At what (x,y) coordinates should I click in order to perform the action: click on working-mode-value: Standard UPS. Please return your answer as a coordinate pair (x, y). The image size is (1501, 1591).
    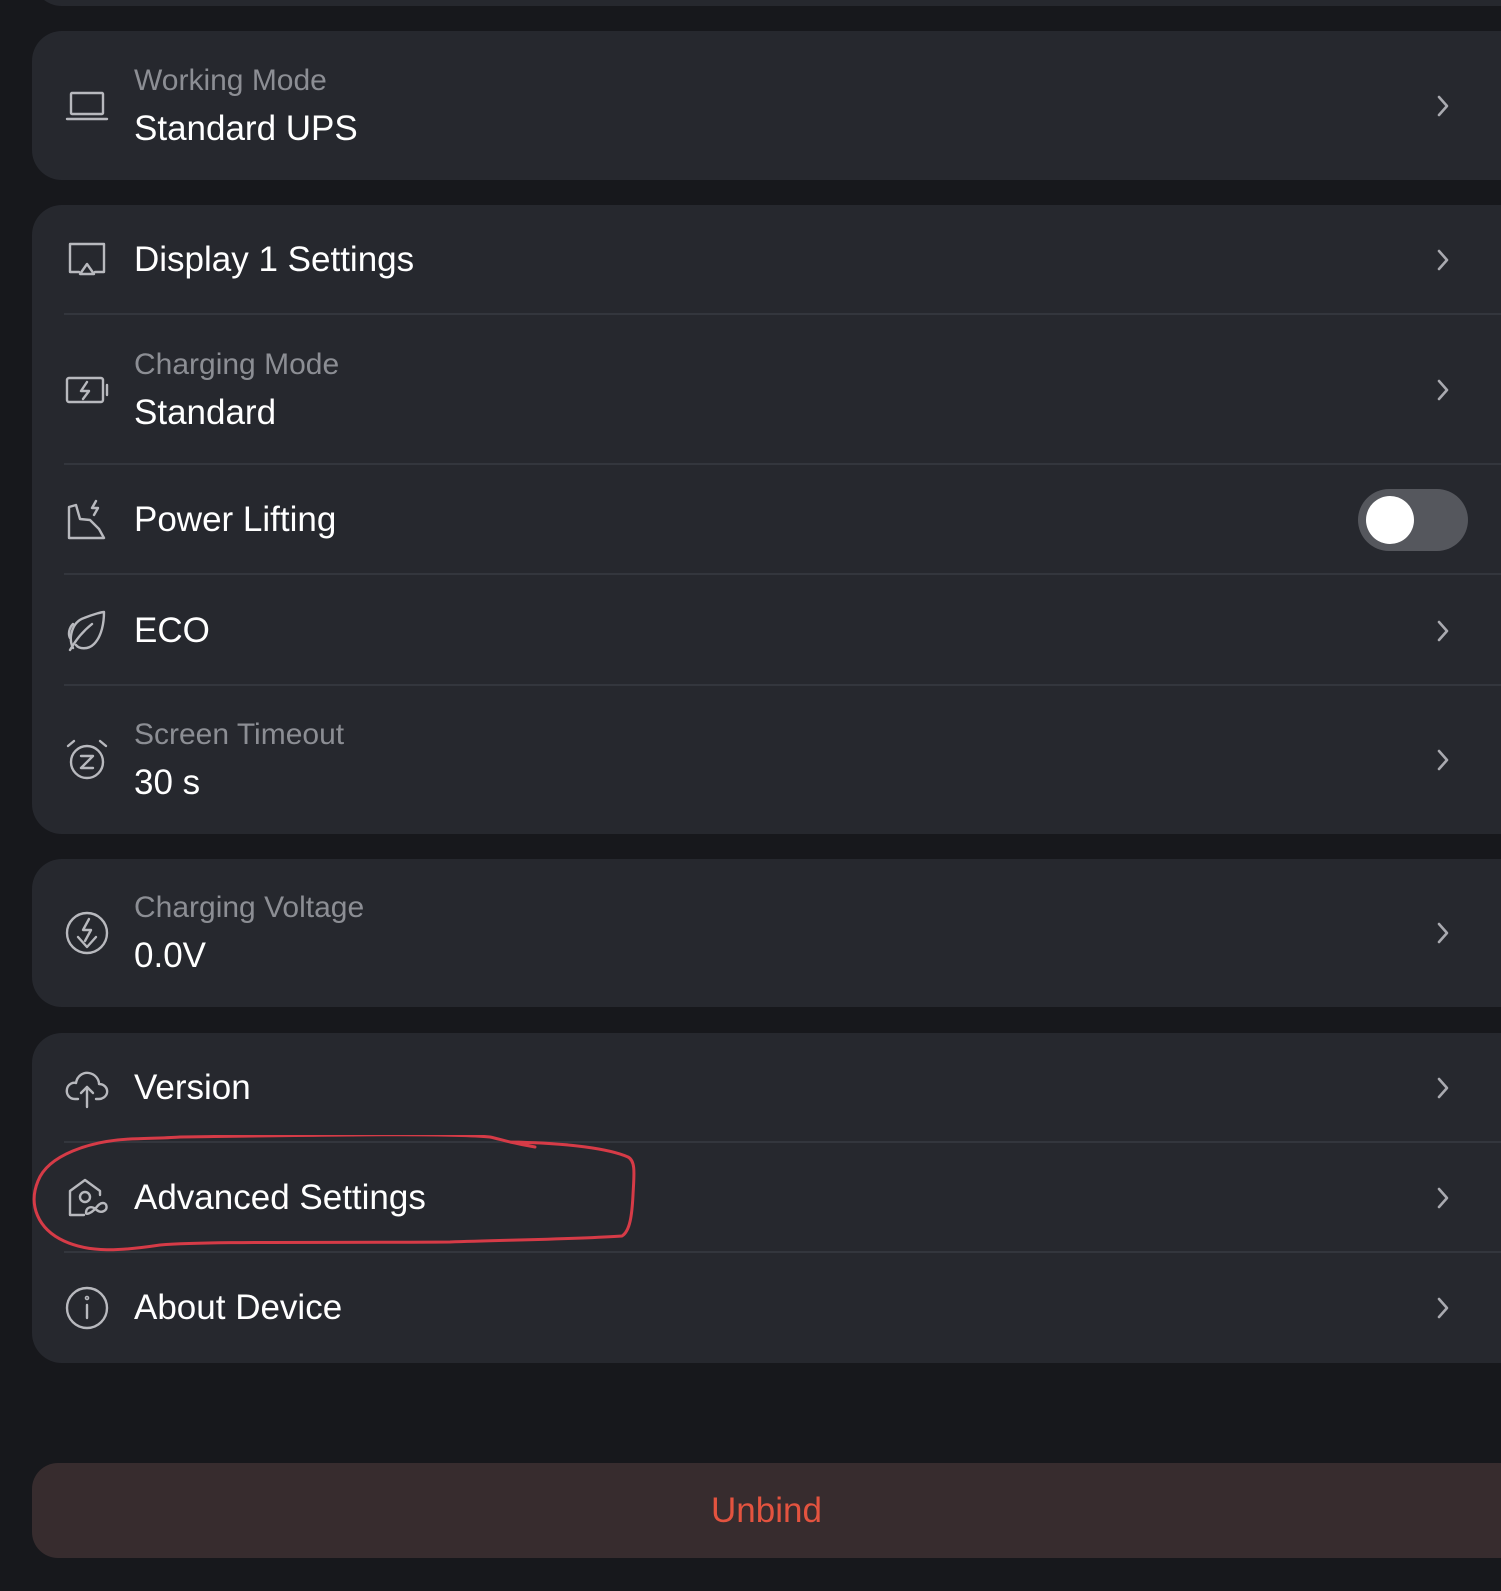
    Looking at the image, I should click on (246, 128).